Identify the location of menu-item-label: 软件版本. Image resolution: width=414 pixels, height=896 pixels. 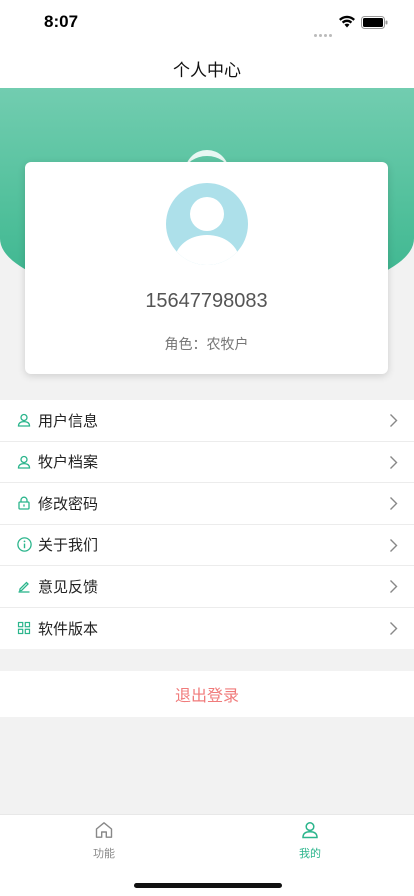
(68, 628).